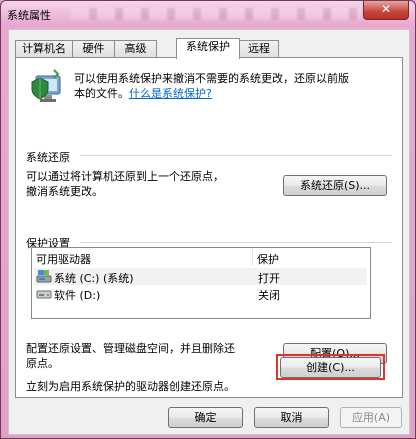 Image resolution: width=416 pixels, height=439 pixels. Describe the element at coordinates (200, 276) in the screenshot. I see `table-row: 系统 (C:) (系统) 打开` at that location.